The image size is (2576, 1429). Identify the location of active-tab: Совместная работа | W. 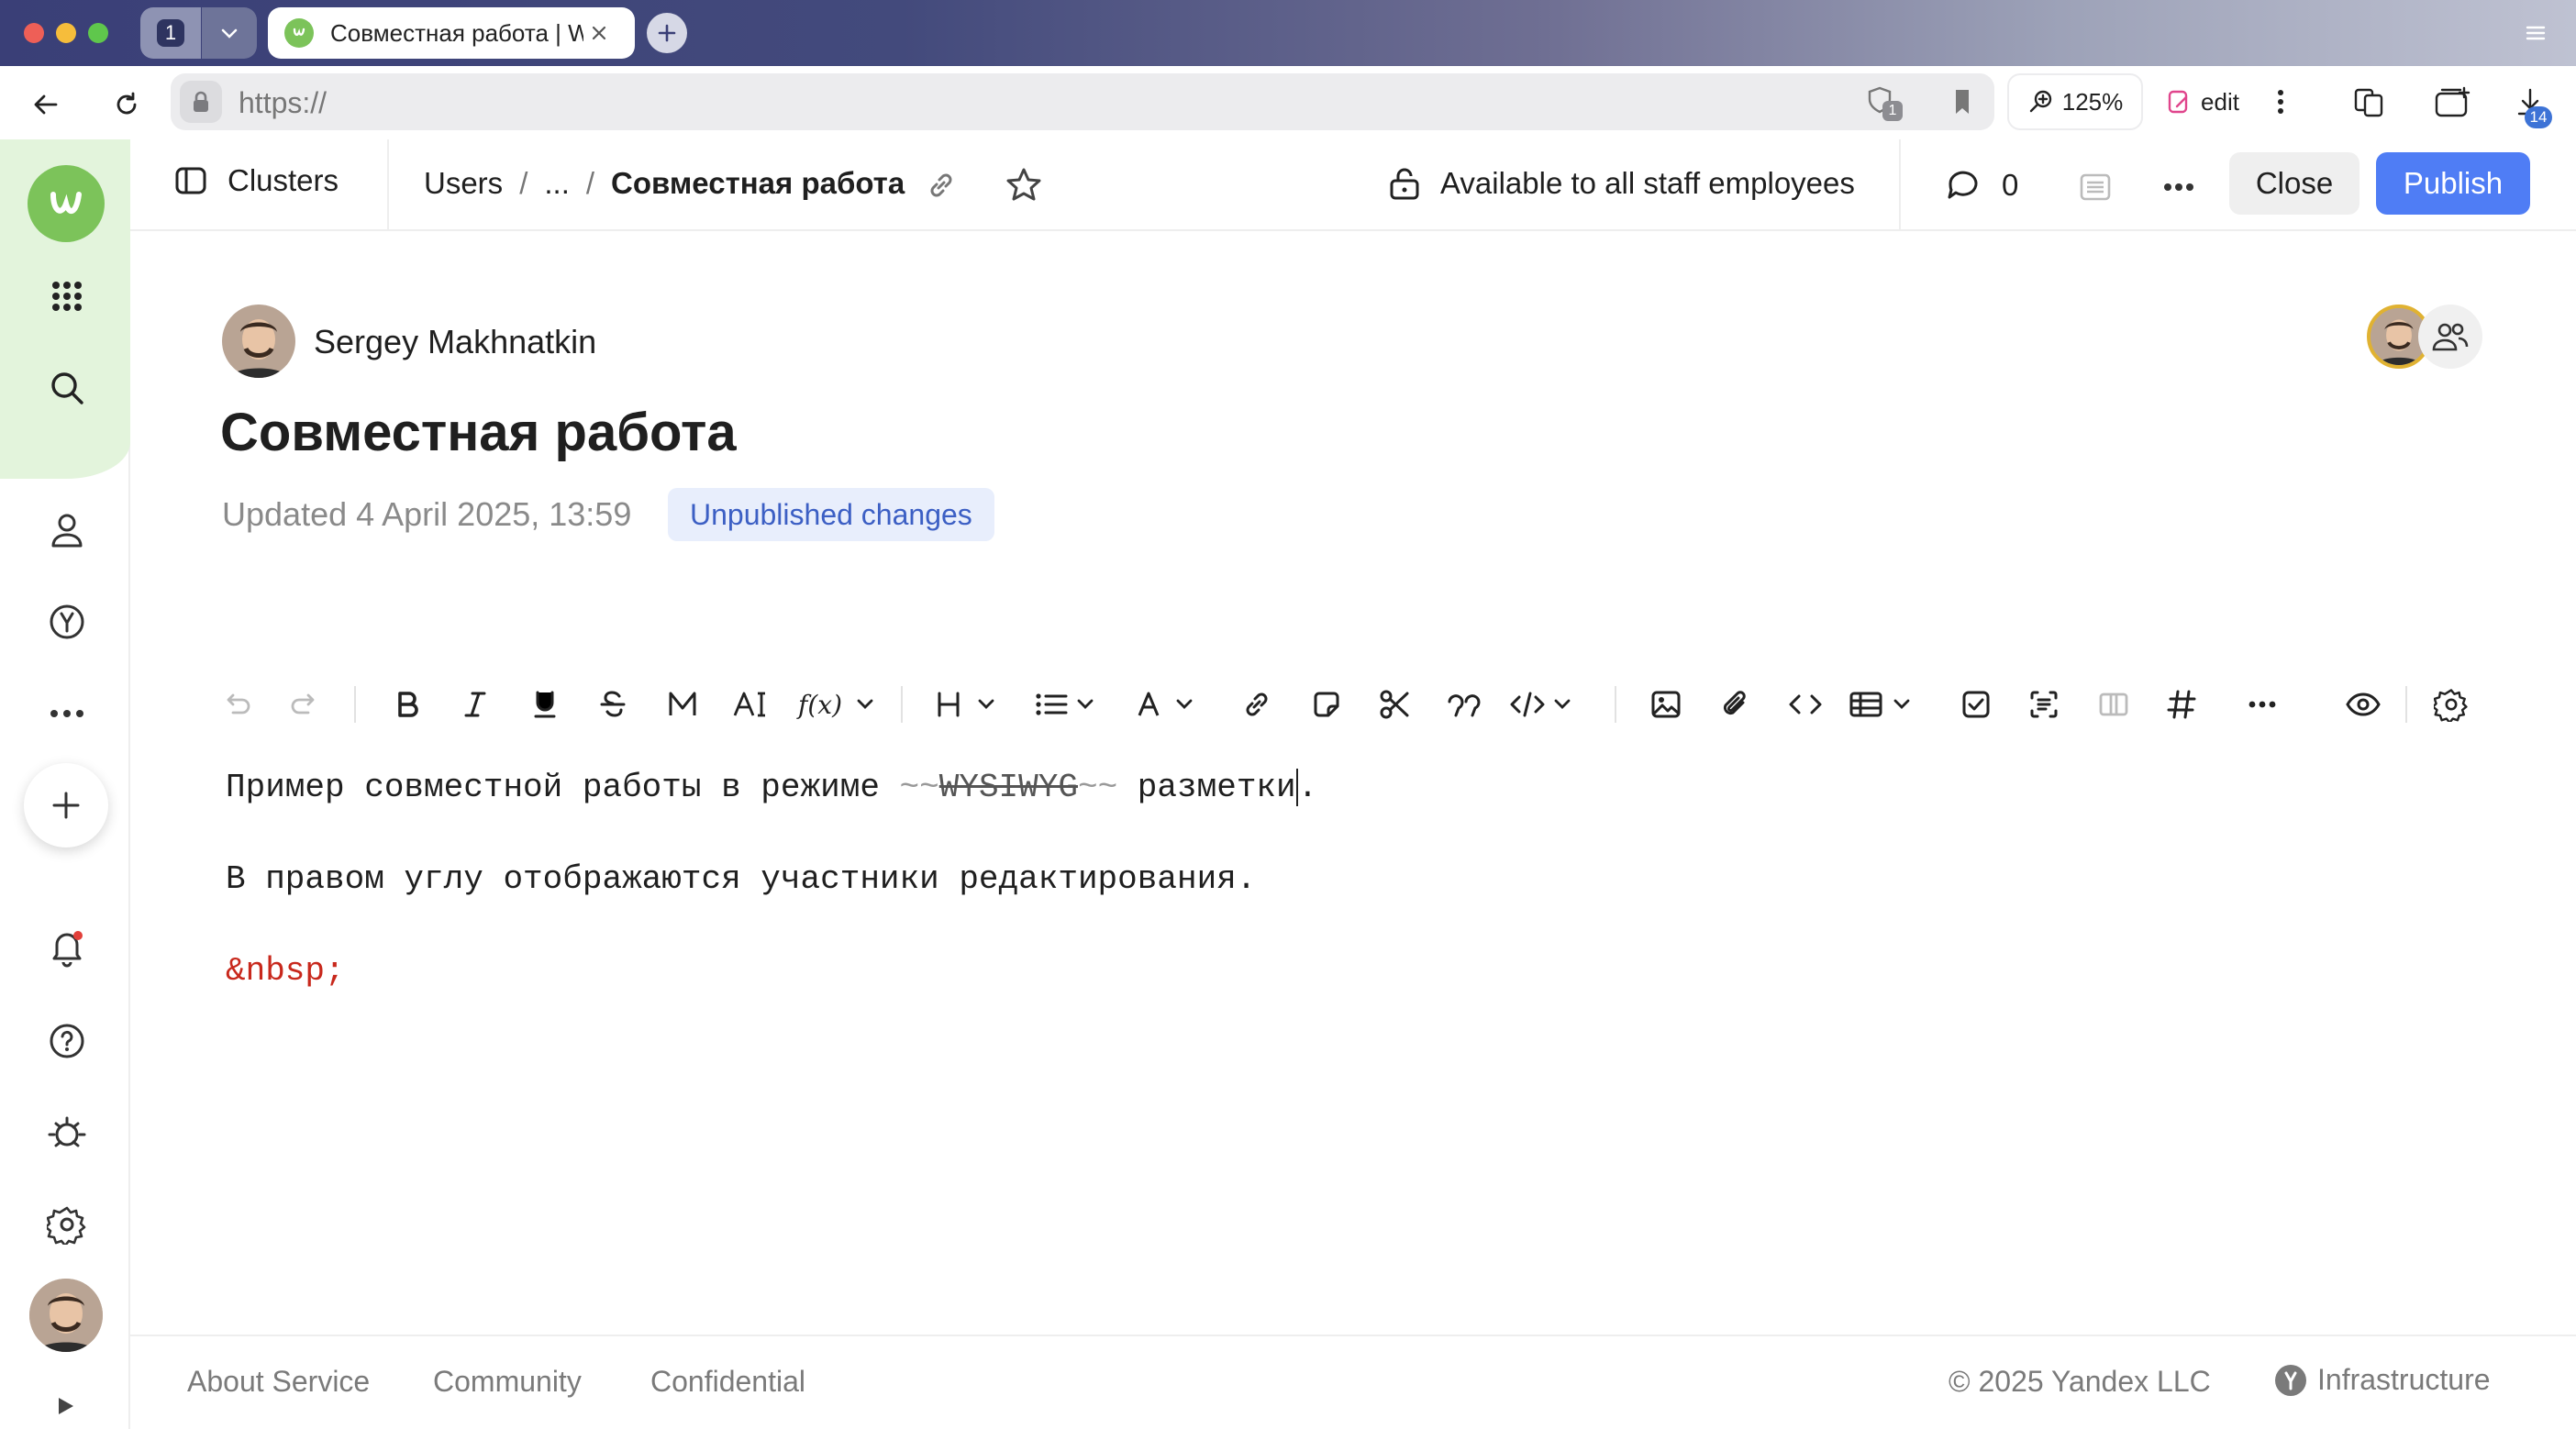
(451, 33).